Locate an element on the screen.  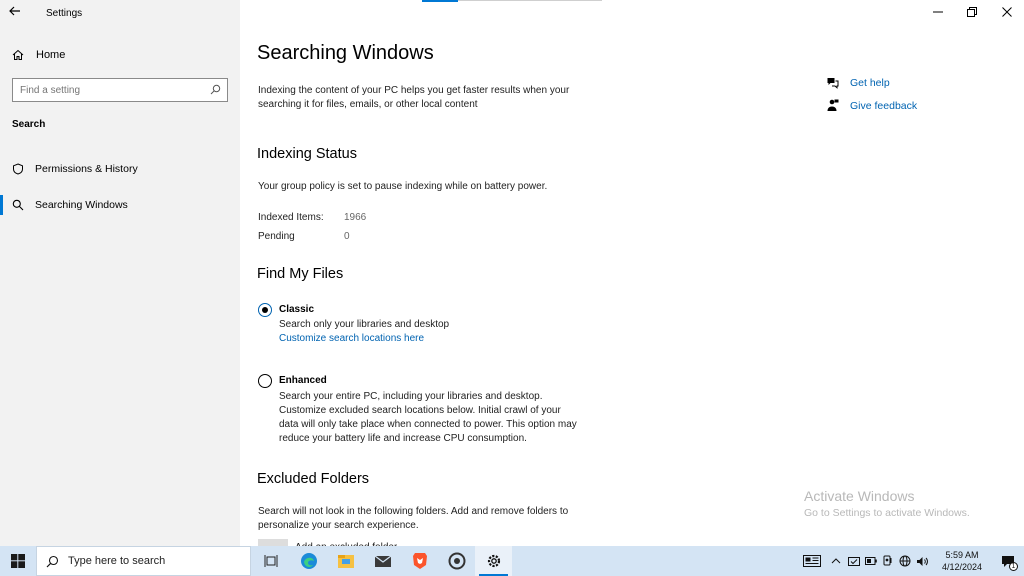
windows-logo-icon is located at coordinates (18, 561).